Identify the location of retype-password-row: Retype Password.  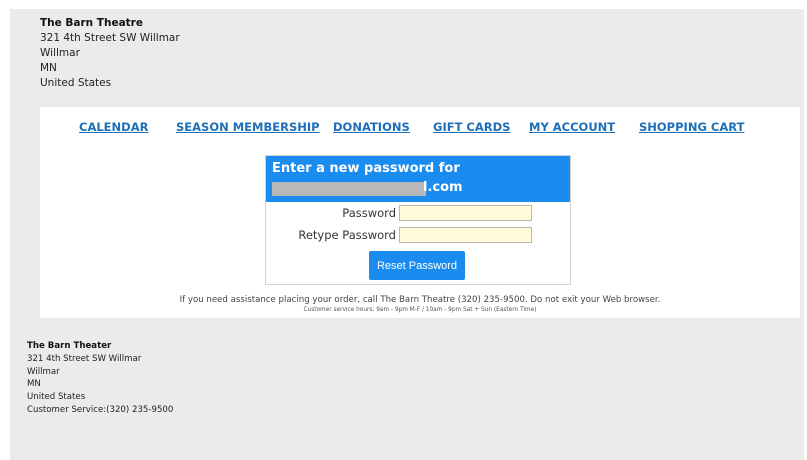
(418, 236).